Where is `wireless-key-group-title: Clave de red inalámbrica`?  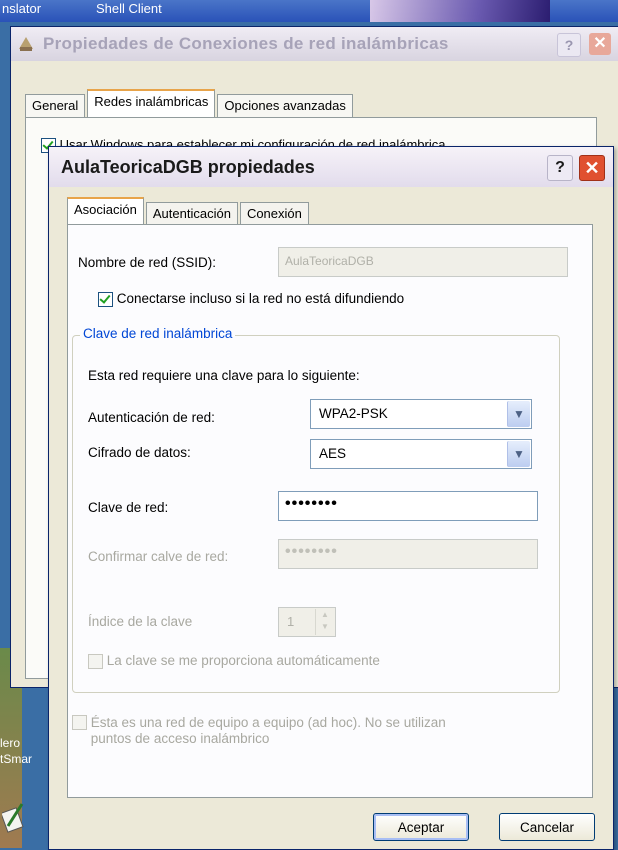
wireless-key-group-title: Clave de red inalámbrica is located at coordinates (158, 333).